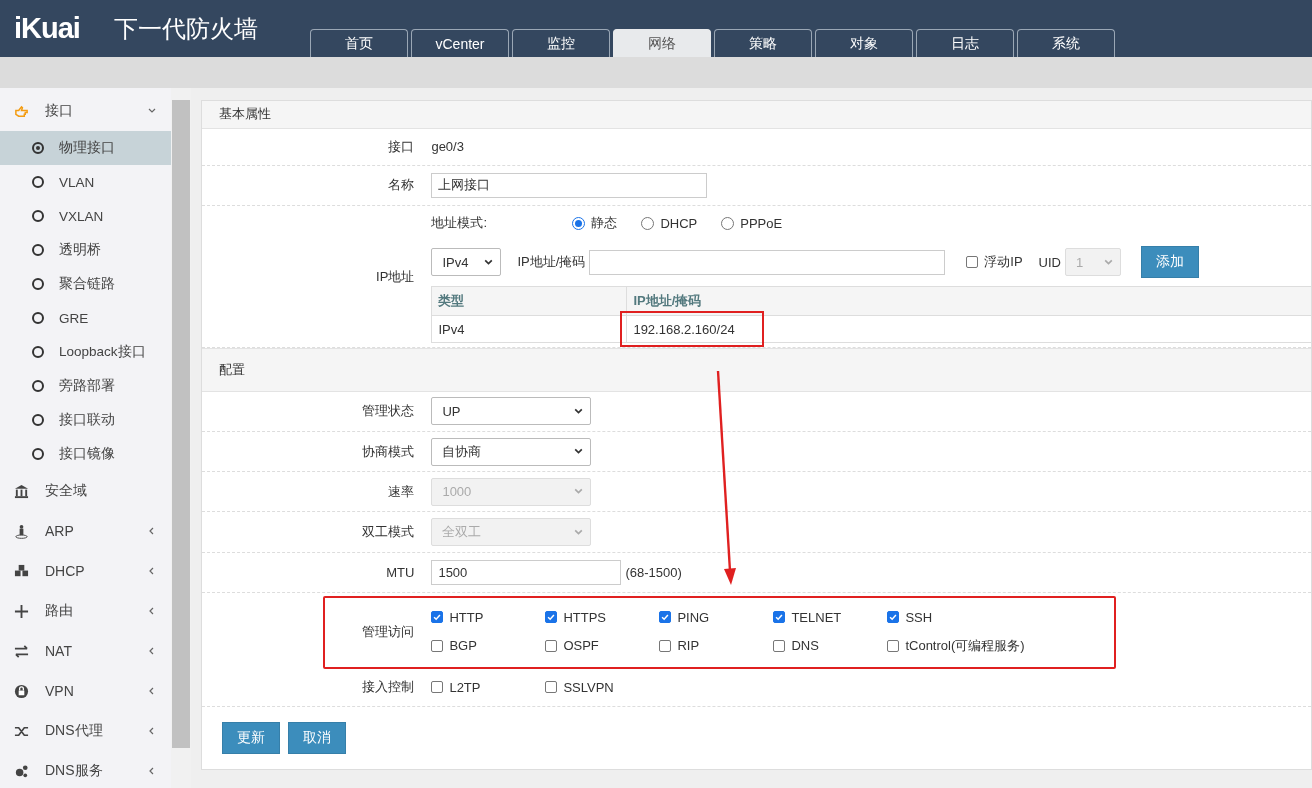 This screenshot has height=788, width=1312. I want to click on checkbox-option: SSH, so click(956, 617).